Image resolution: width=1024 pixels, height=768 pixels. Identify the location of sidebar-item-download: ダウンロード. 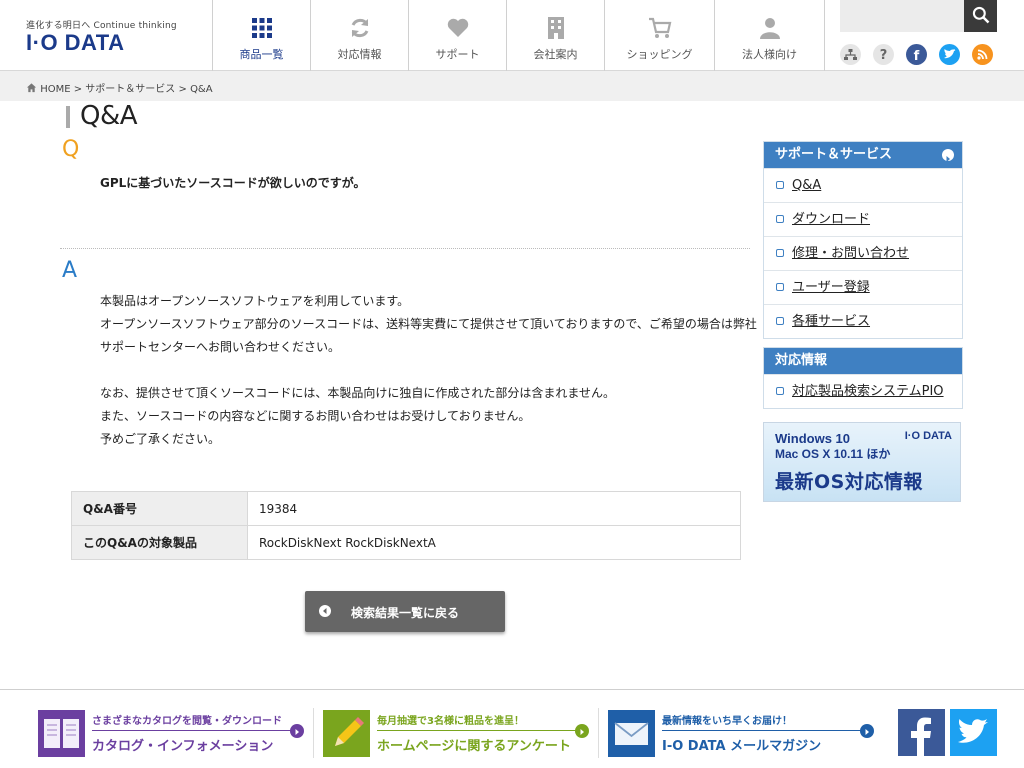
(863, 219).